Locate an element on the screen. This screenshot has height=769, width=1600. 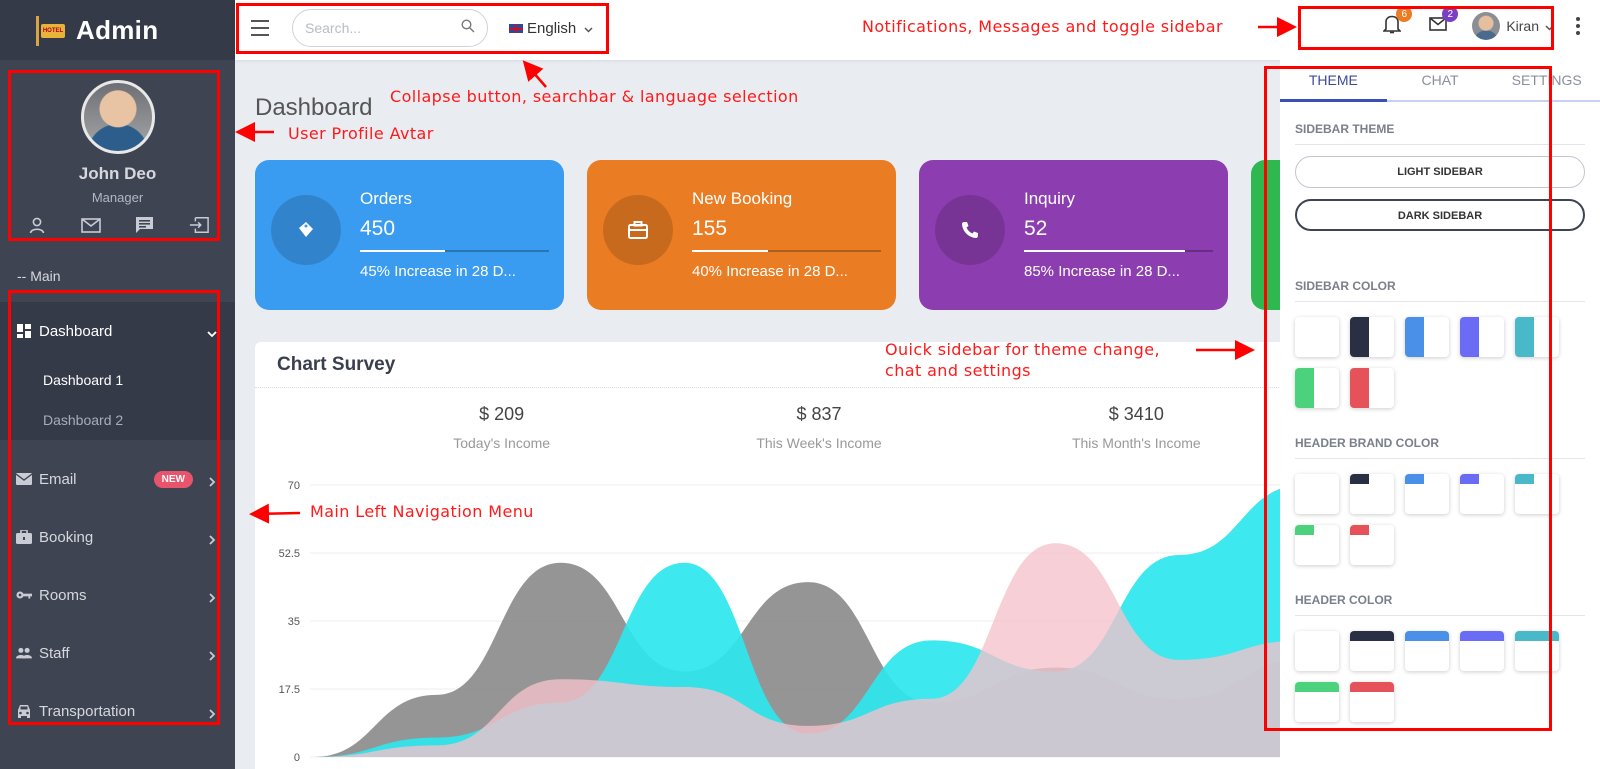
stat-value: $ 837 is located at coordinates (819, 414).